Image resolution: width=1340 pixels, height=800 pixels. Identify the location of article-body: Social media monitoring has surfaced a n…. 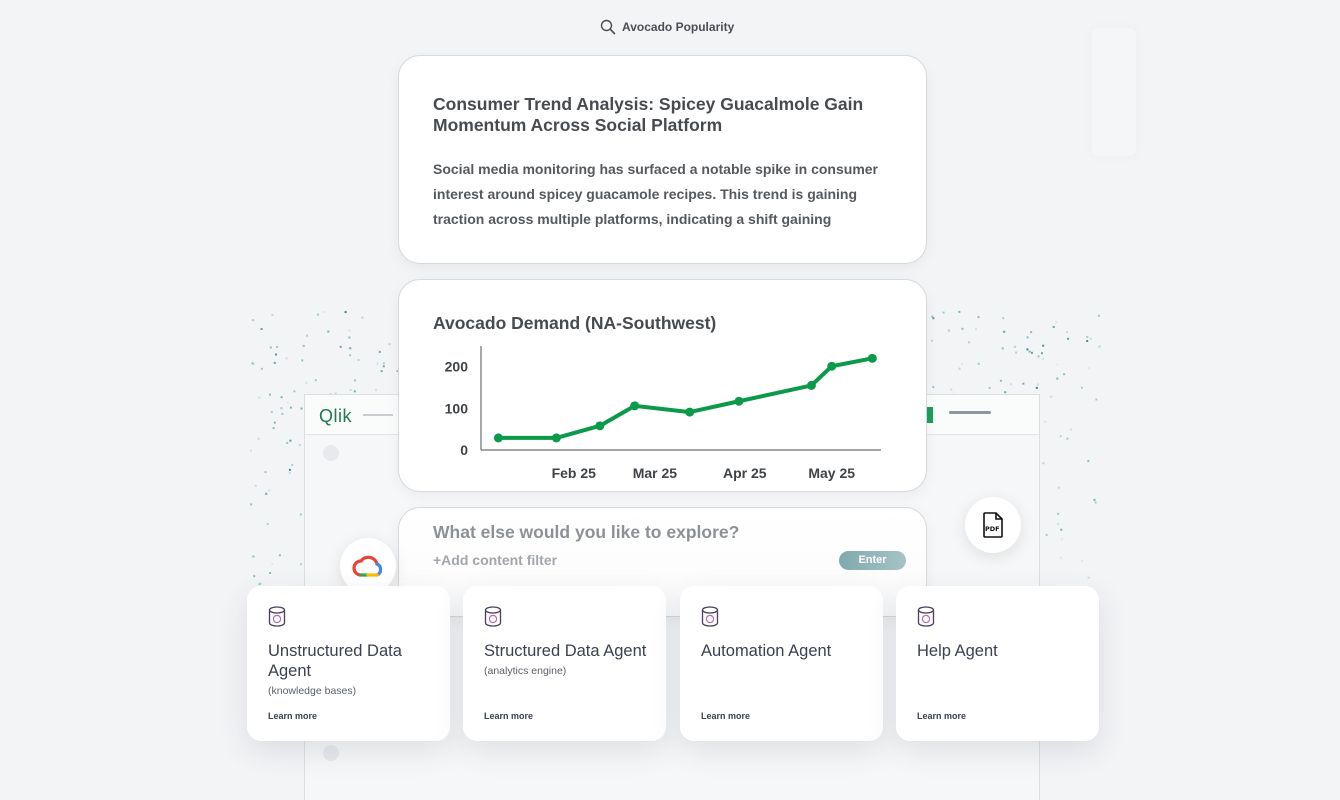
(656, 194).